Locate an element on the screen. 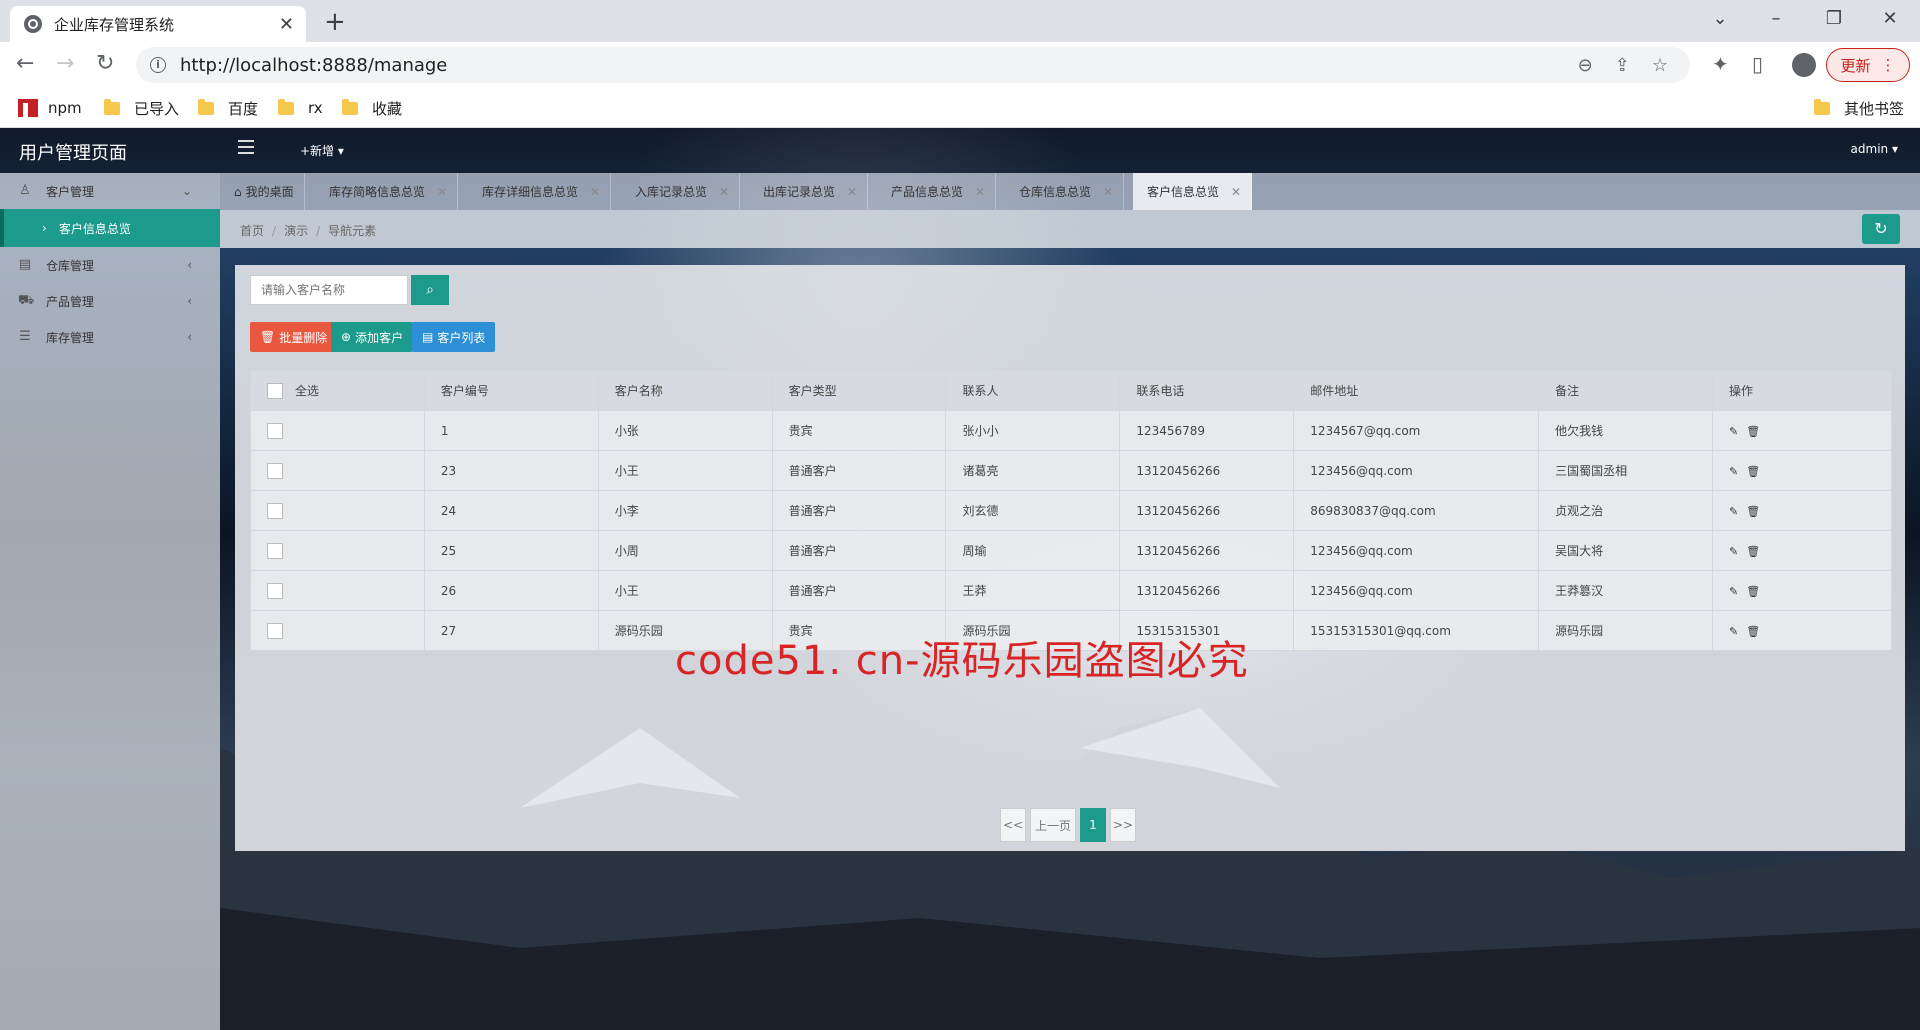  tab-inventory-detail: 库存详细信息总览 ✕ is located at coordinates (540, 191).